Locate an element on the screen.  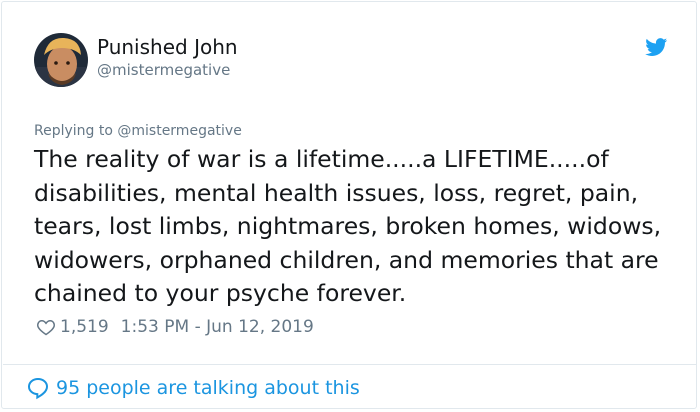
timestamp: 1:53 PM - Jun 12, 2019 is located at coordinates (217, 327).